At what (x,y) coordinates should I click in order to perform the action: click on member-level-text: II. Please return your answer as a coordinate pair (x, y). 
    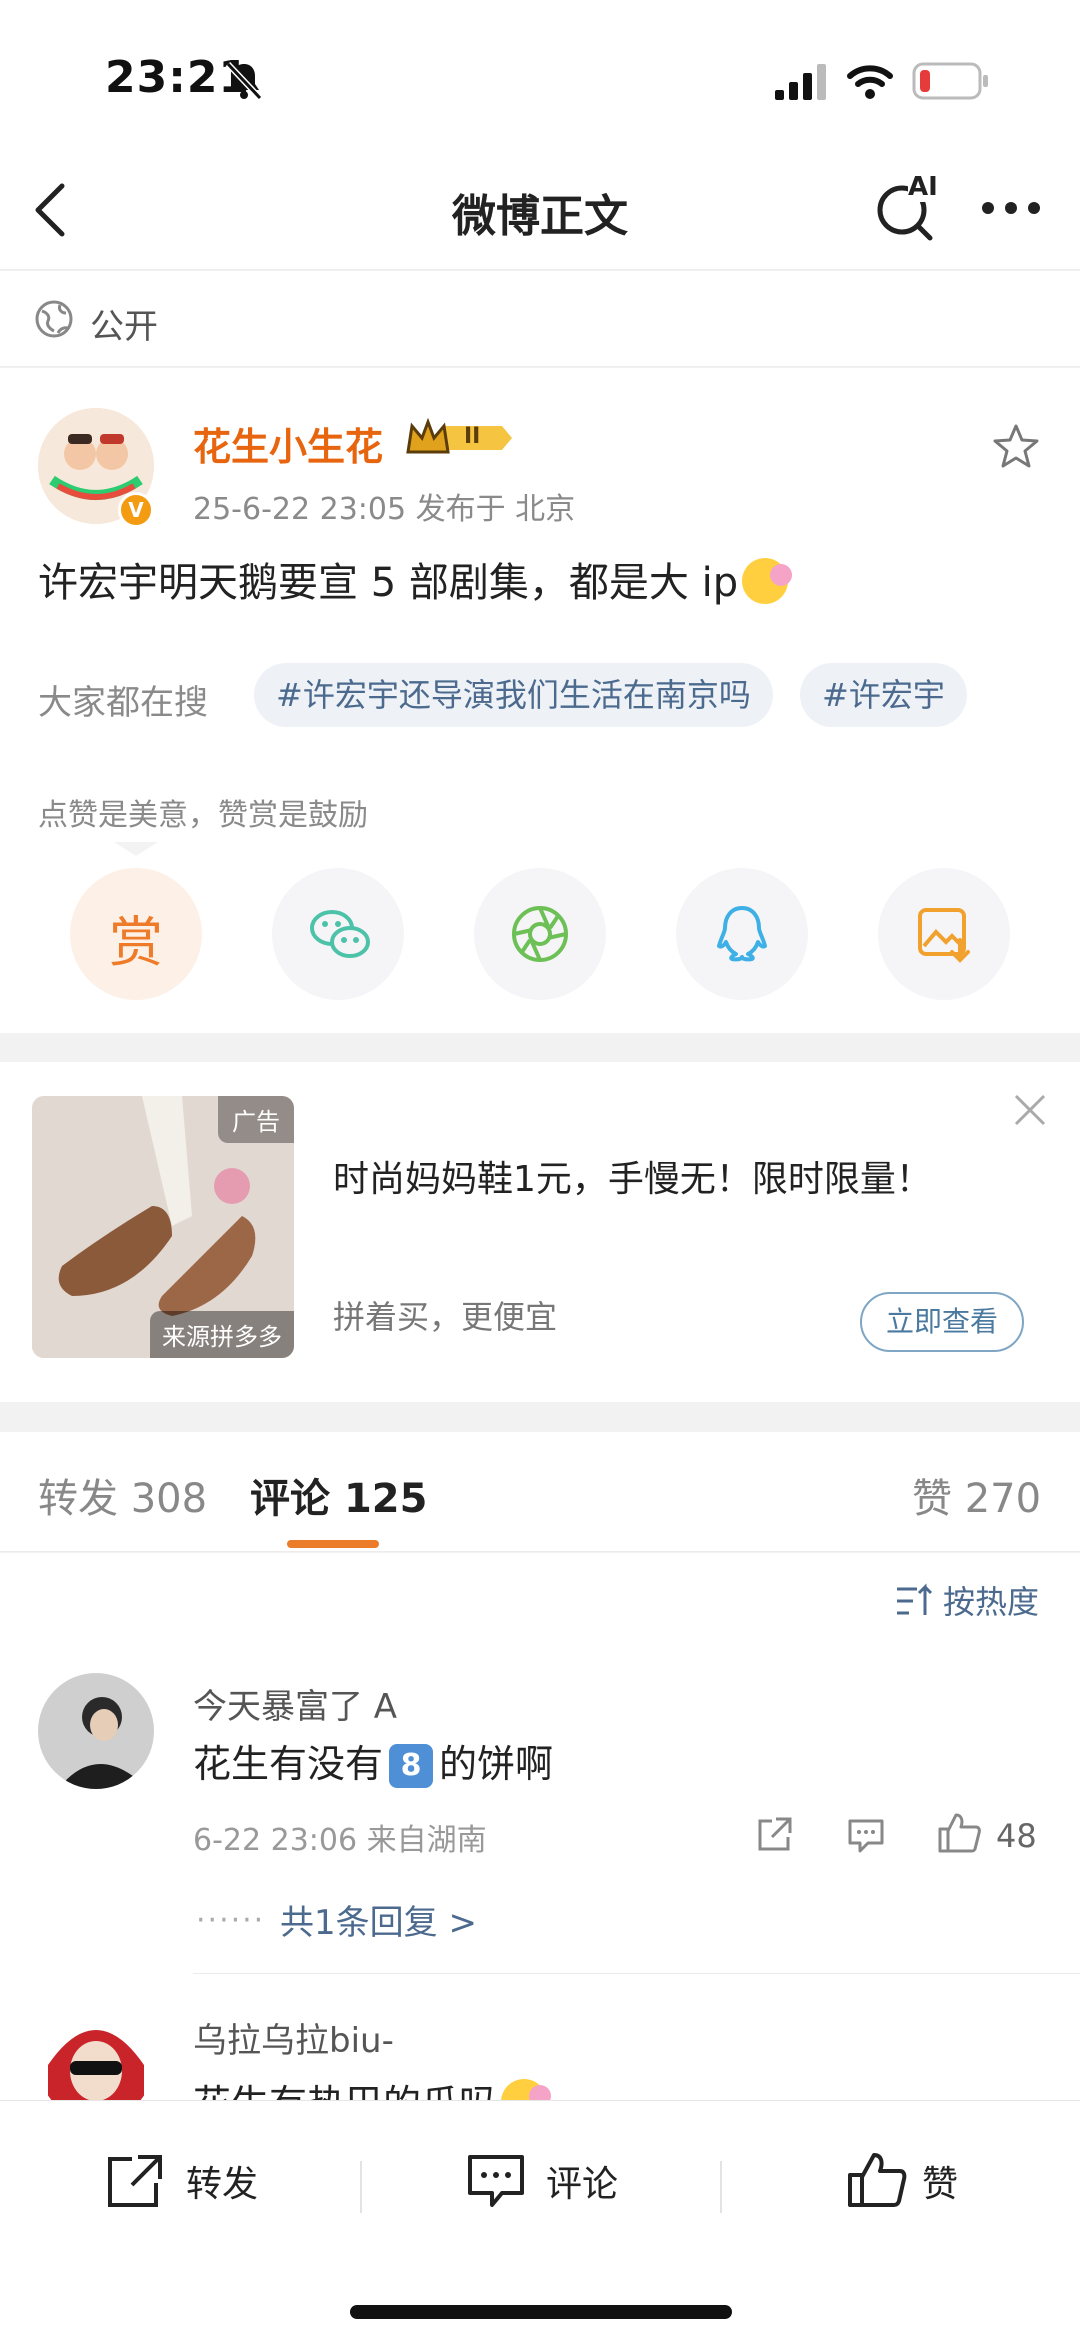
    Looking at the image, I should click on (472, 436).